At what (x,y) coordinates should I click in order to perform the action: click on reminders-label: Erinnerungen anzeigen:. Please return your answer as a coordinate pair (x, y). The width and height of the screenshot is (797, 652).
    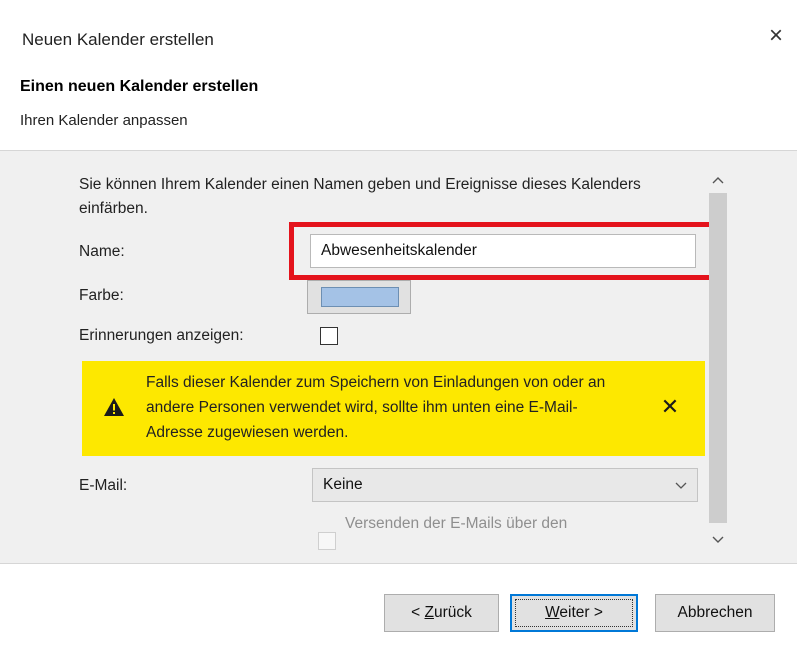
    Looking at the image, I should click on (161, 335).